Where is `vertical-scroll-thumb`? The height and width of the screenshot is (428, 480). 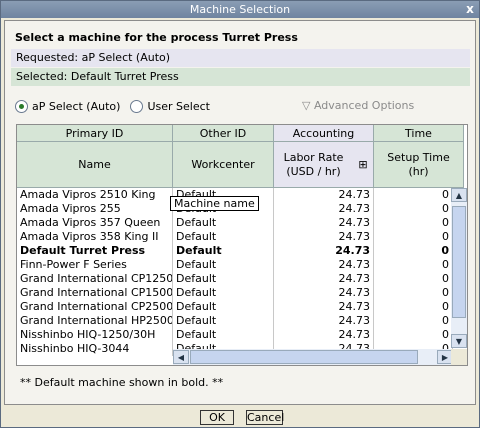 vertical-scroll-thumb is located at coordinates (459, 262).